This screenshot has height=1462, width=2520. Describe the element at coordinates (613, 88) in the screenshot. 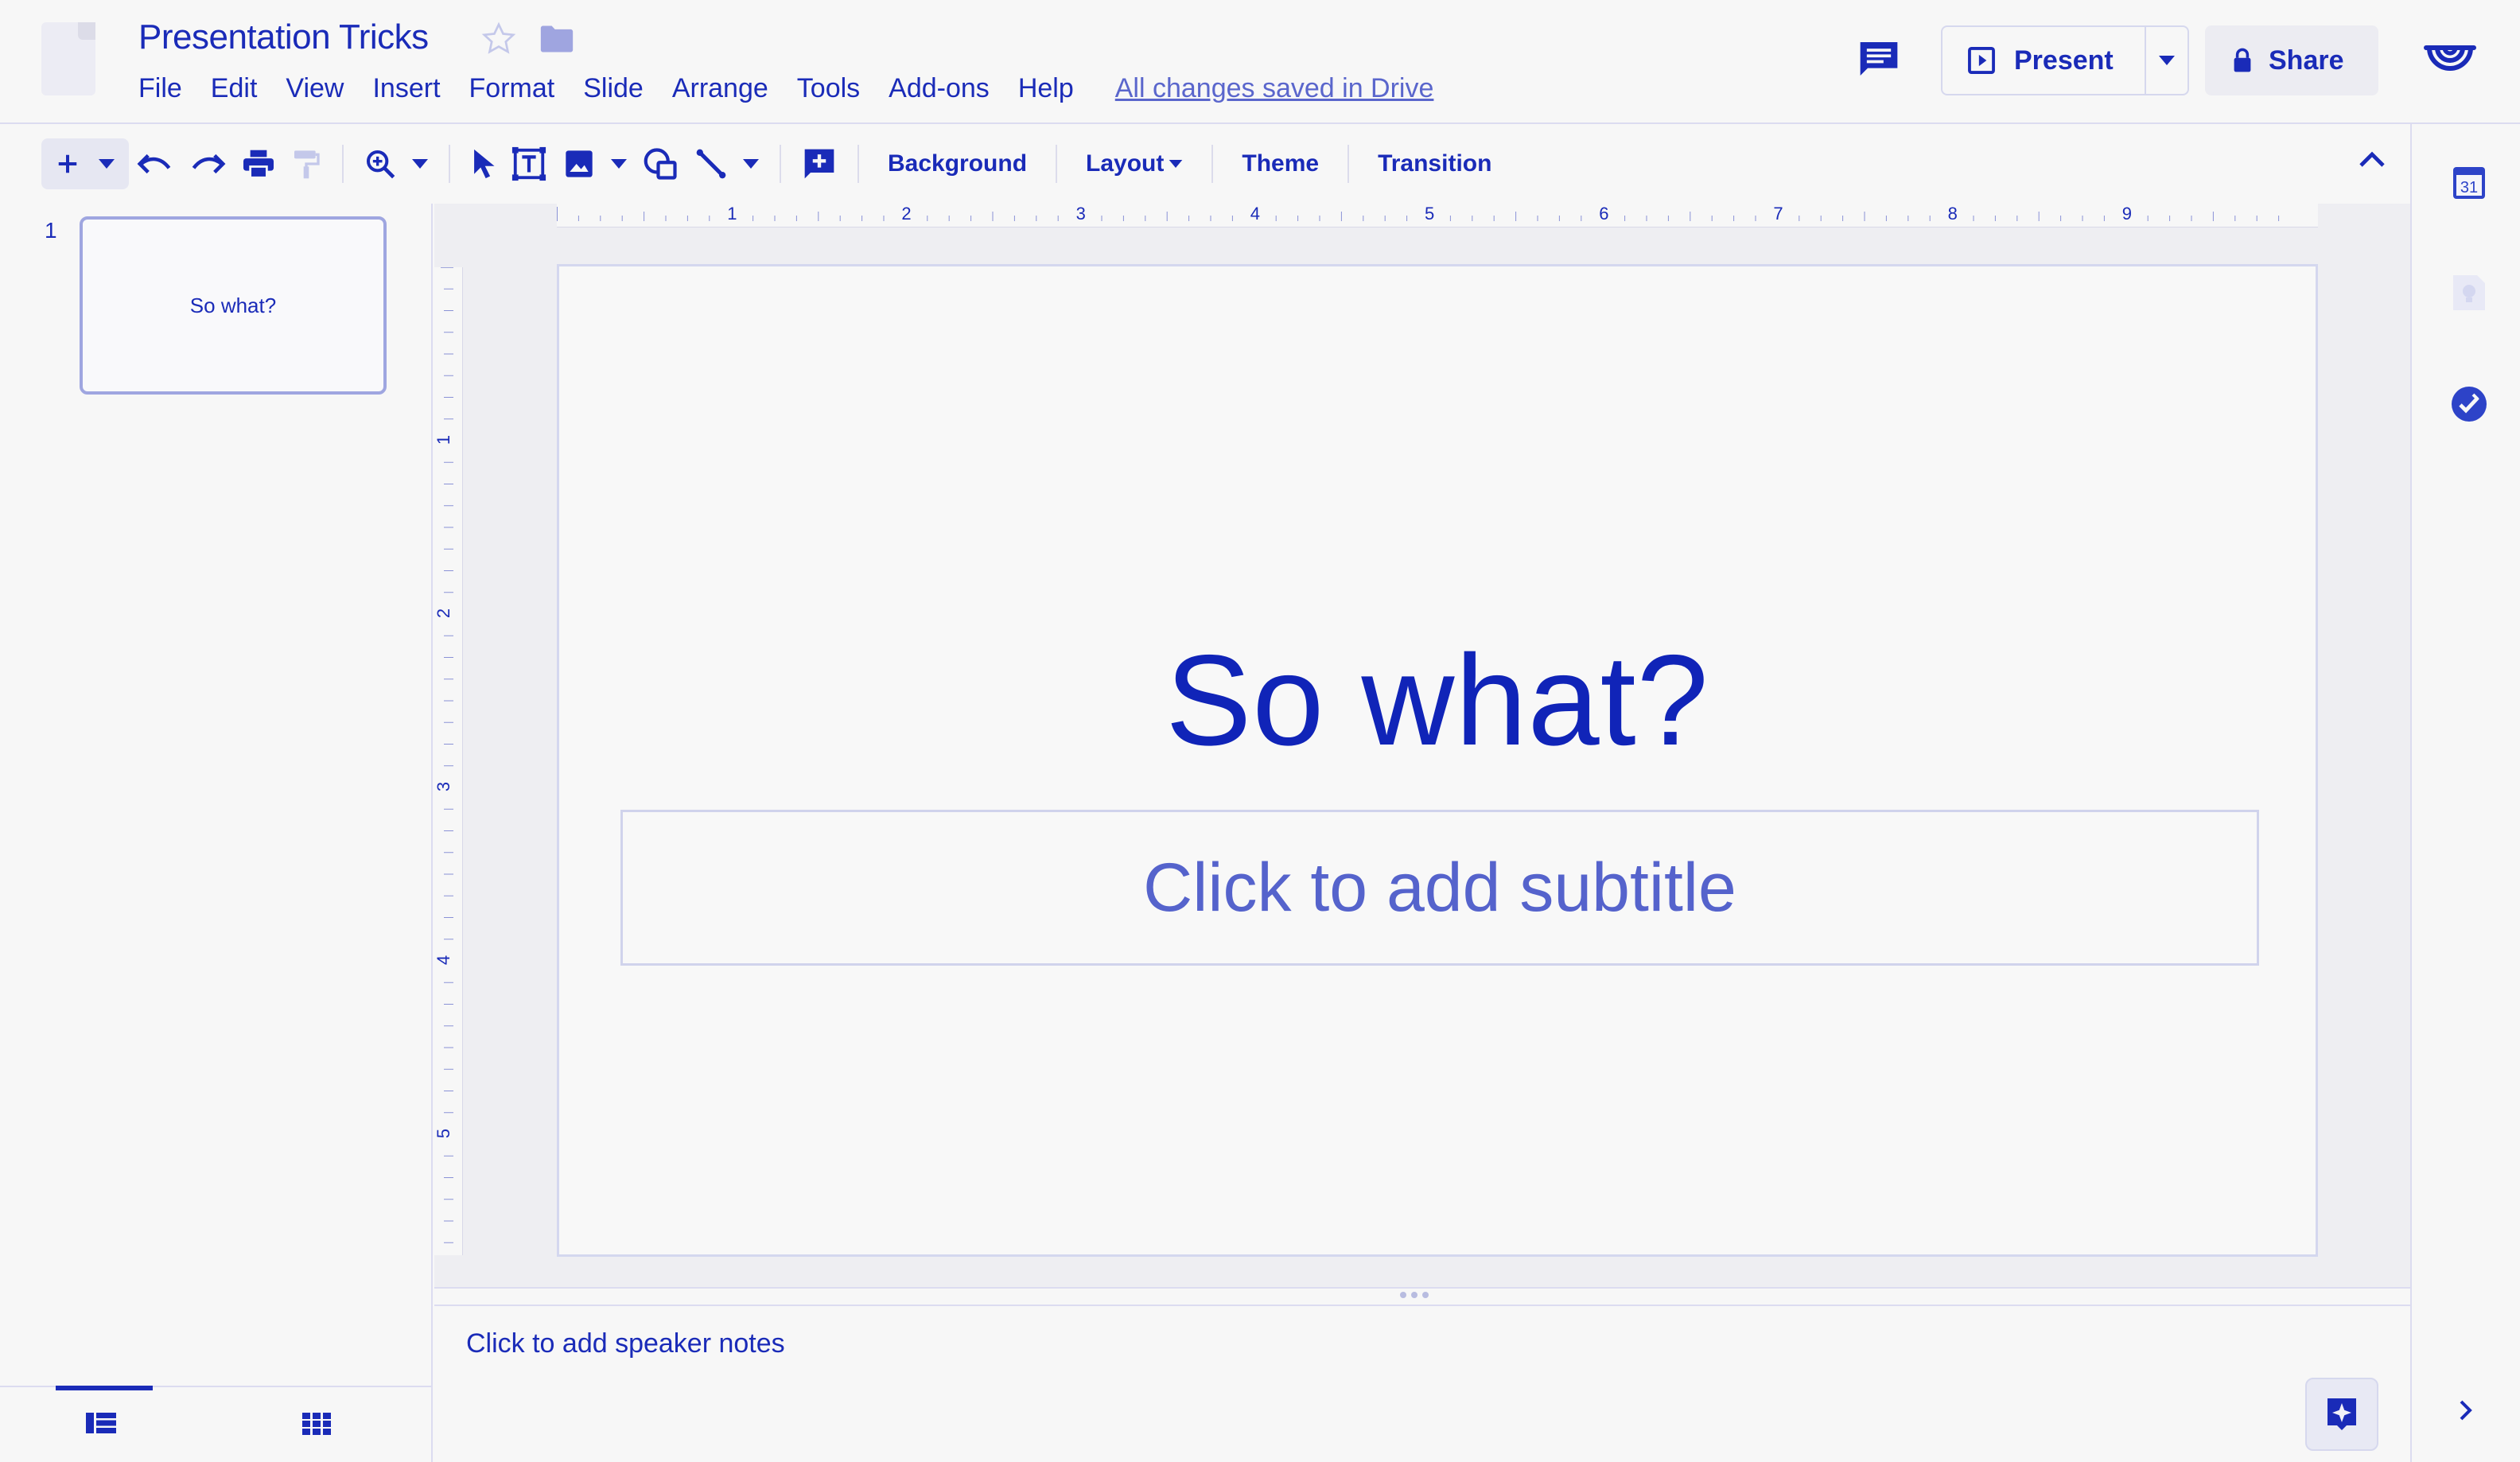

I see `menu-slide: Slide` at that location.